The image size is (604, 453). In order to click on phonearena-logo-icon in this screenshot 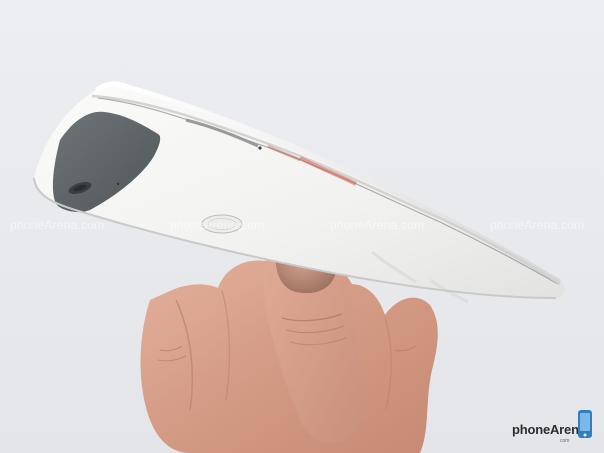, I will do `click(585, 424)`.